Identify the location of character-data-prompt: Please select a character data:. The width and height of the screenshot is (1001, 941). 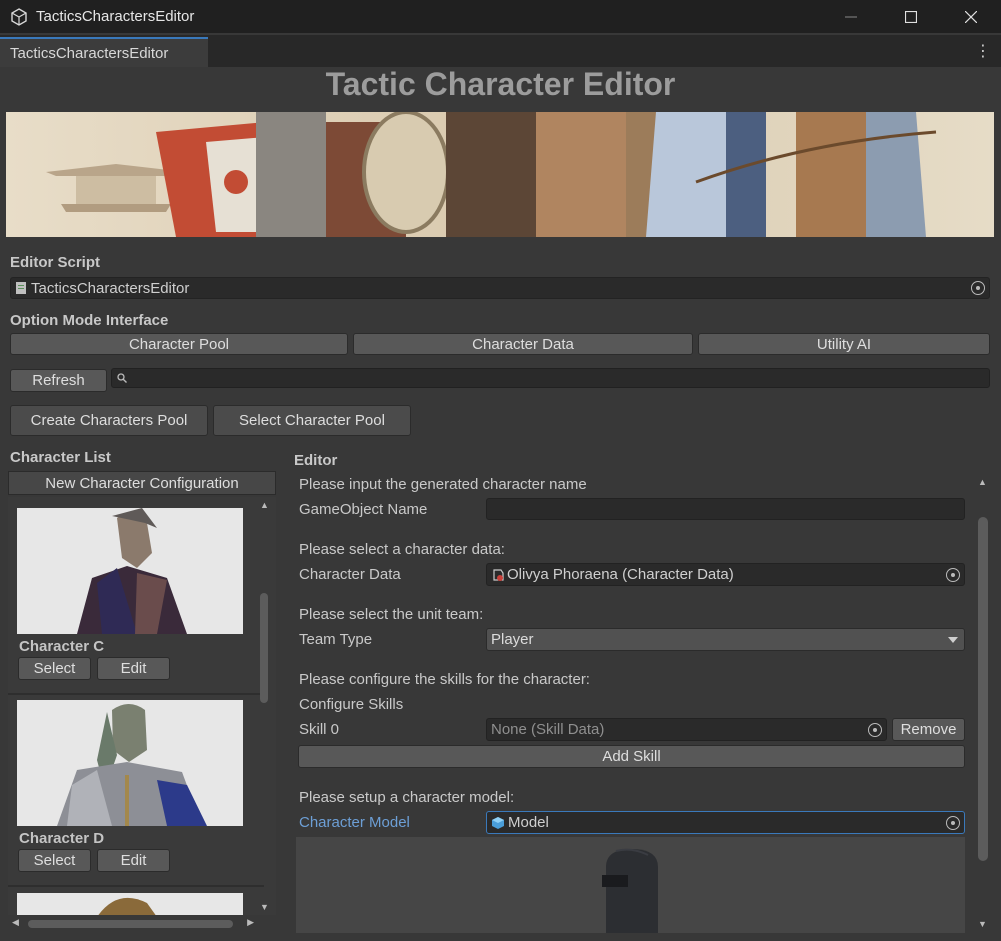
(402, 549).